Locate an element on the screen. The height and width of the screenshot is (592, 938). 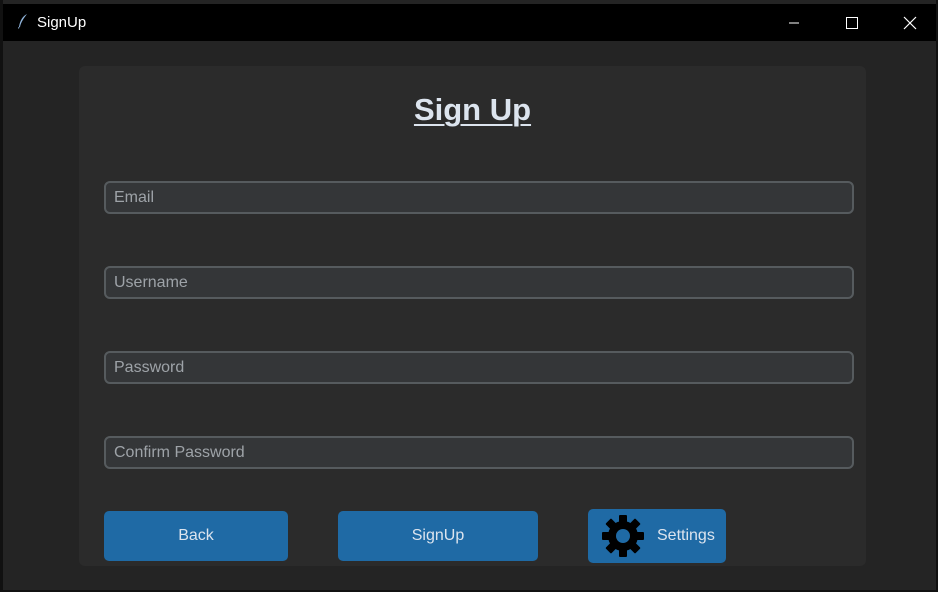
signup-button-label: SignUp is located at coordinates (438, 535).